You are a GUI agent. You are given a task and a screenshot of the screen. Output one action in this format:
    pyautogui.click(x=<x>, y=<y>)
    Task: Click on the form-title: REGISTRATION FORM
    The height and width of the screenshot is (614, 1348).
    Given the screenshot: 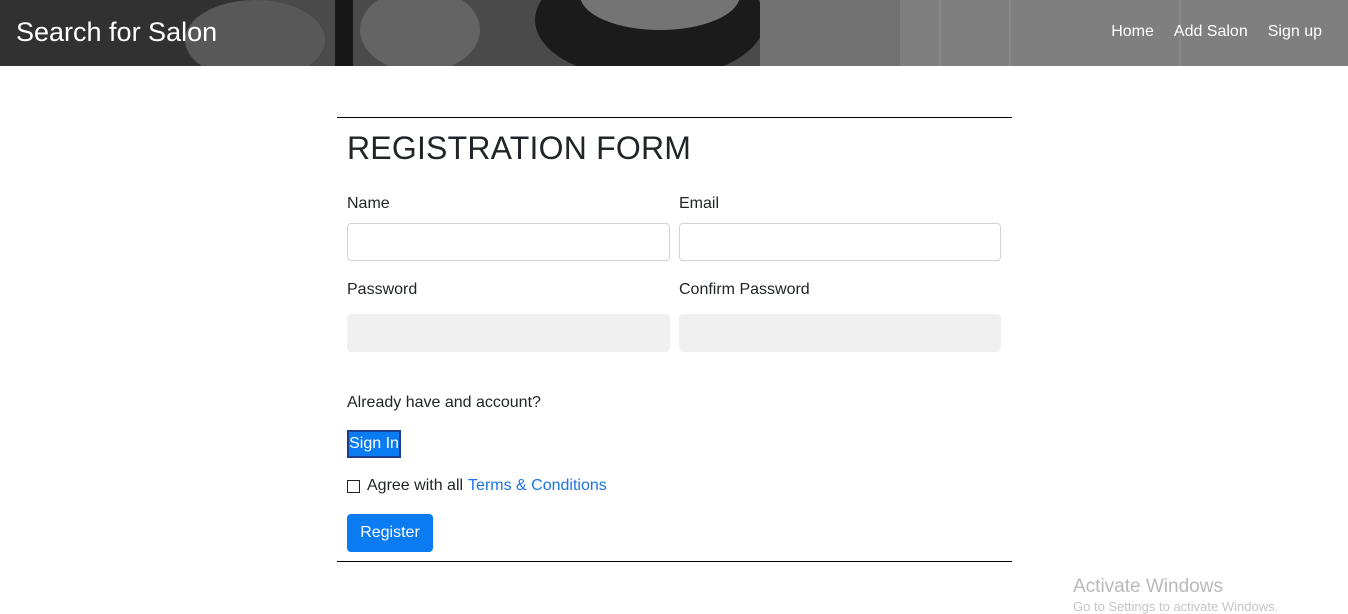 What is the action you would take?
    pyautogui.click(x=519, y=148)
    